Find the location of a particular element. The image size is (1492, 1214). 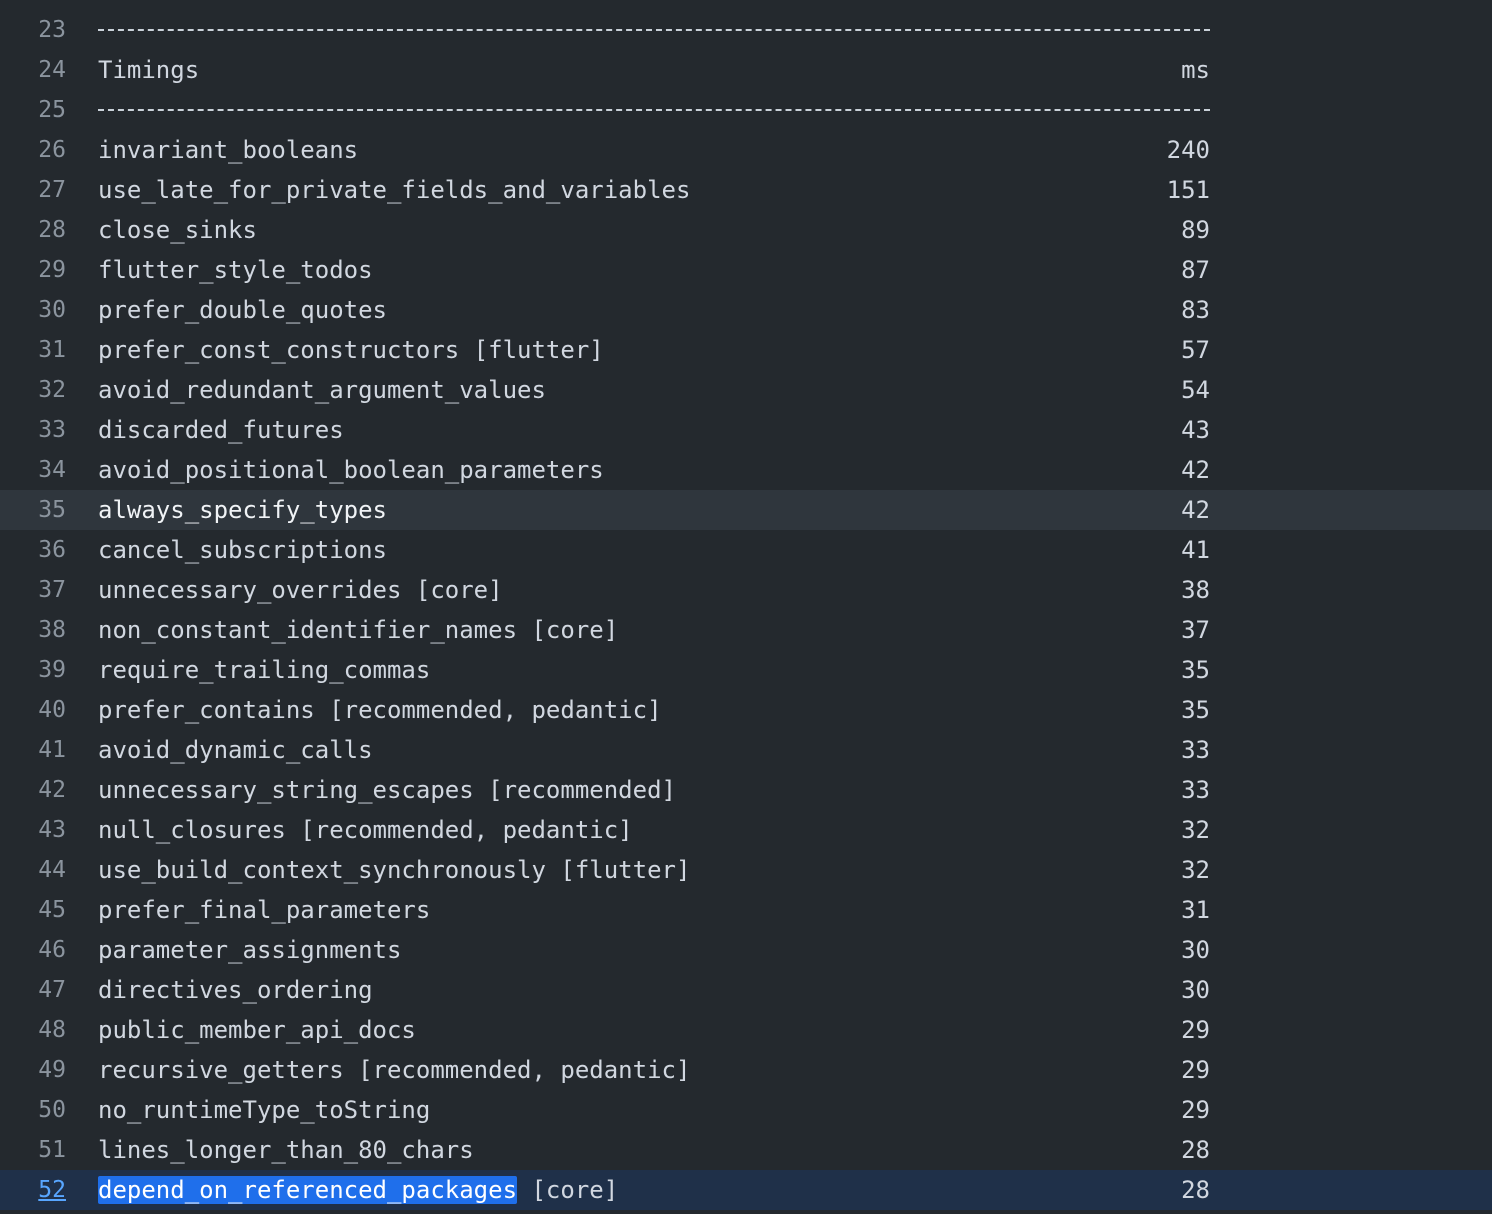

lint-rule-name: parameter_assignments is located at coordinates (250, 950).